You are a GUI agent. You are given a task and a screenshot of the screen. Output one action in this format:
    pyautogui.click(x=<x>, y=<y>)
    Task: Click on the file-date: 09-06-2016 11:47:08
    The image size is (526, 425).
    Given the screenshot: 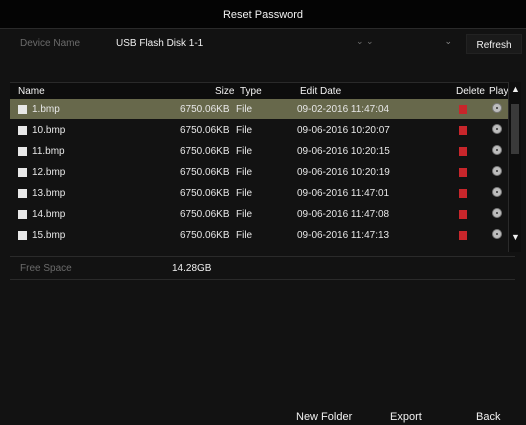 What is the action you would take?
    pyautogui.click(x=343, y=214)
    